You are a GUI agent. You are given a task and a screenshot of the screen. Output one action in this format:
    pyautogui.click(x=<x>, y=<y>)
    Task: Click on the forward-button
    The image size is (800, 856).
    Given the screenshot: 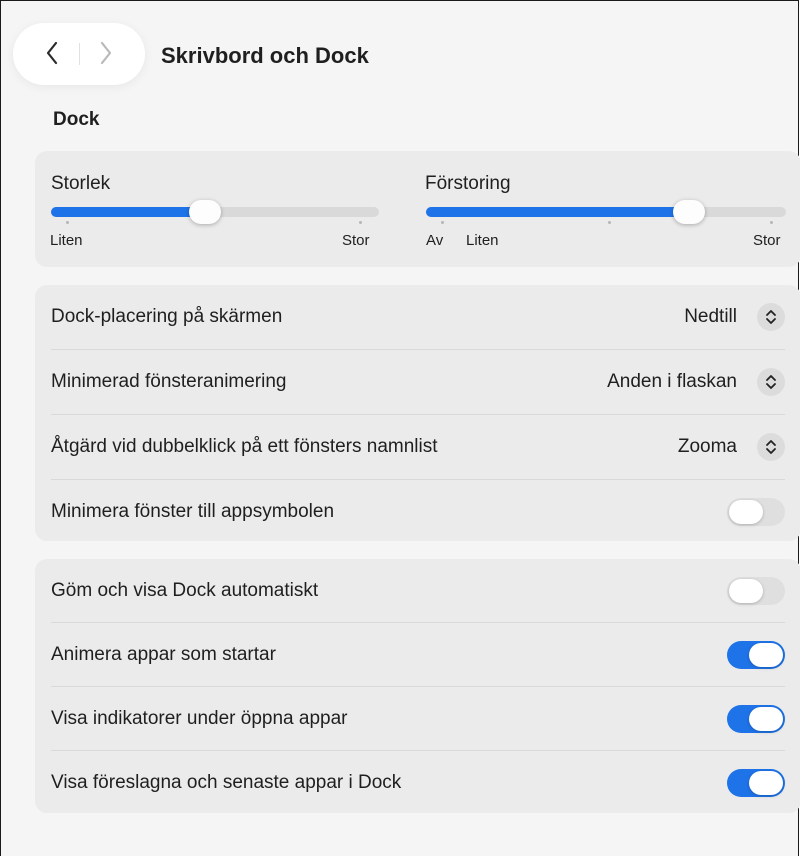 What is the action you would take?
    pyautogui.click(x=106, y=53)
    